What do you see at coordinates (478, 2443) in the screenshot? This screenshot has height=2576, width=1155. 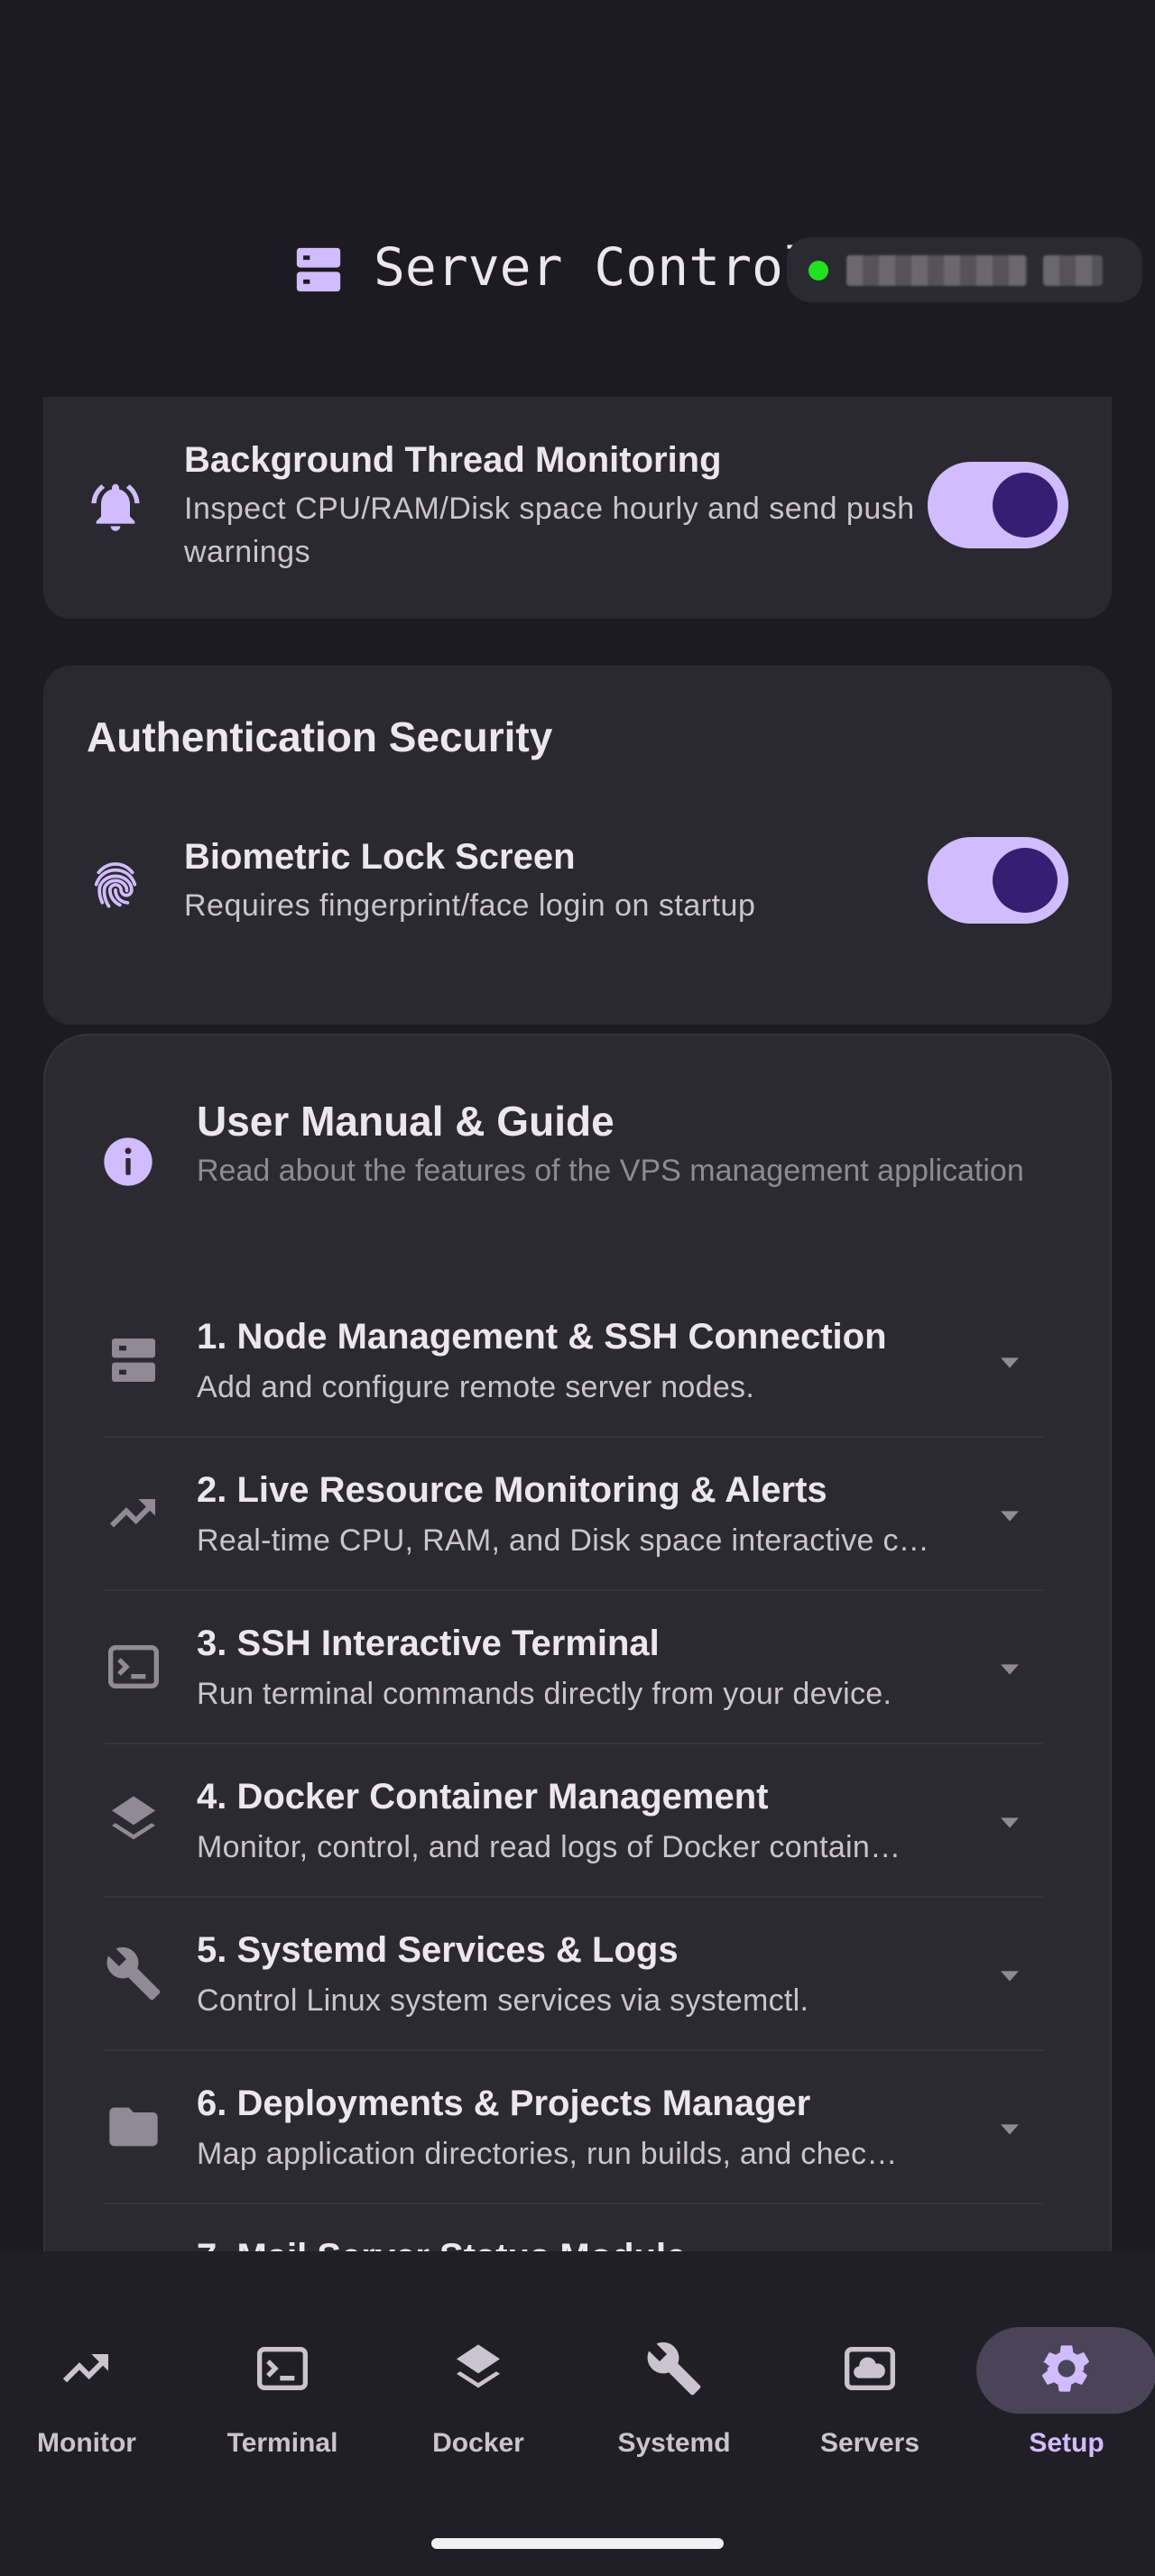 I see `nav-label: Docker` at bounding box center [478, 2443].